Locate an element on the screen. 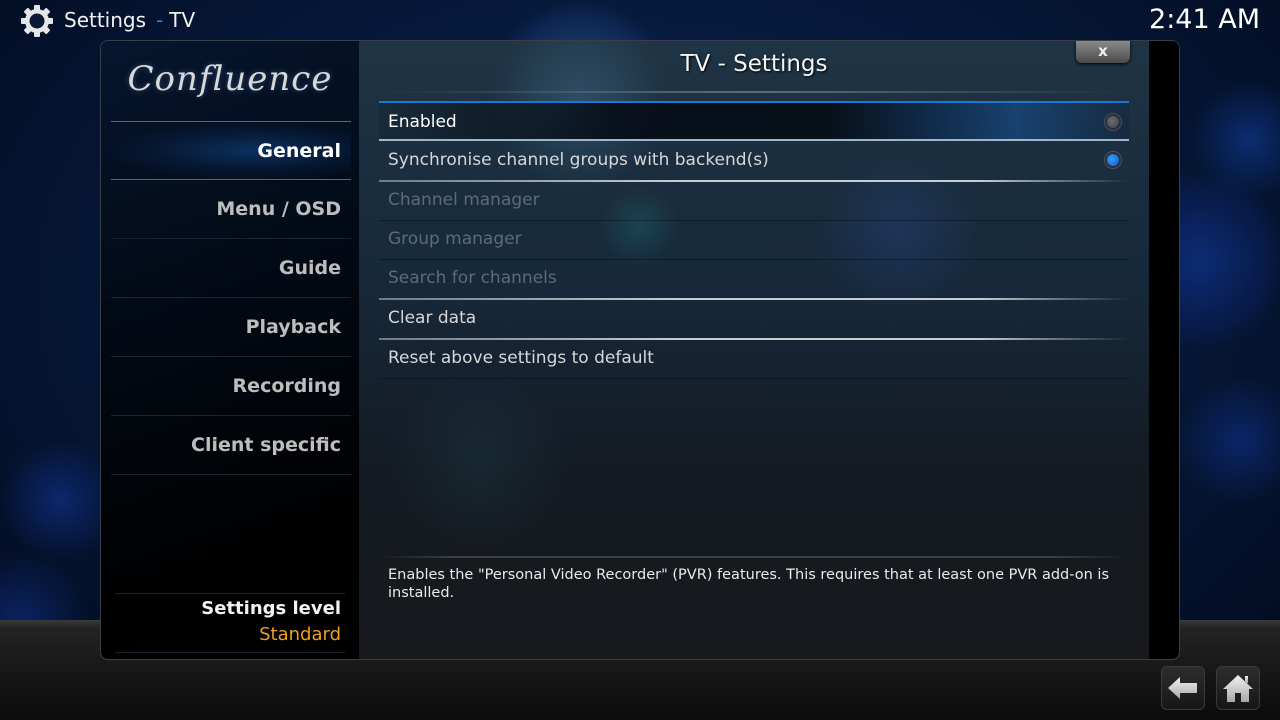 The width and height of the screenshot is (1280, 720). setting-reset-defaults: Reset above settings to default is located at coordinates (754, 359).